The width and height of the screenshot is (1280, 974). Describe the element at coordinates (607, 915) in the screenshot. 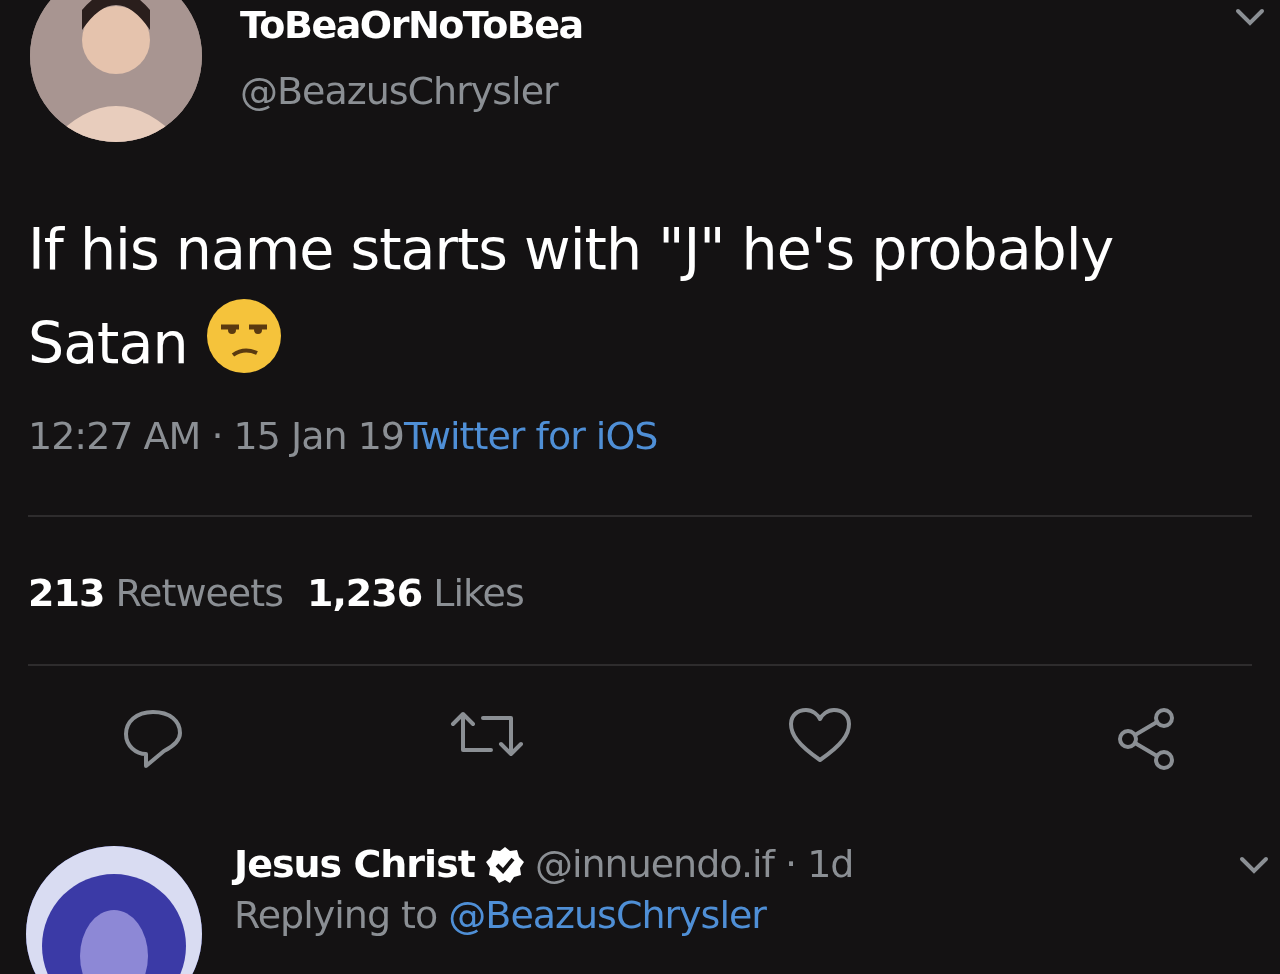

I see `mention-link: @BeazusChrysler` at that location.